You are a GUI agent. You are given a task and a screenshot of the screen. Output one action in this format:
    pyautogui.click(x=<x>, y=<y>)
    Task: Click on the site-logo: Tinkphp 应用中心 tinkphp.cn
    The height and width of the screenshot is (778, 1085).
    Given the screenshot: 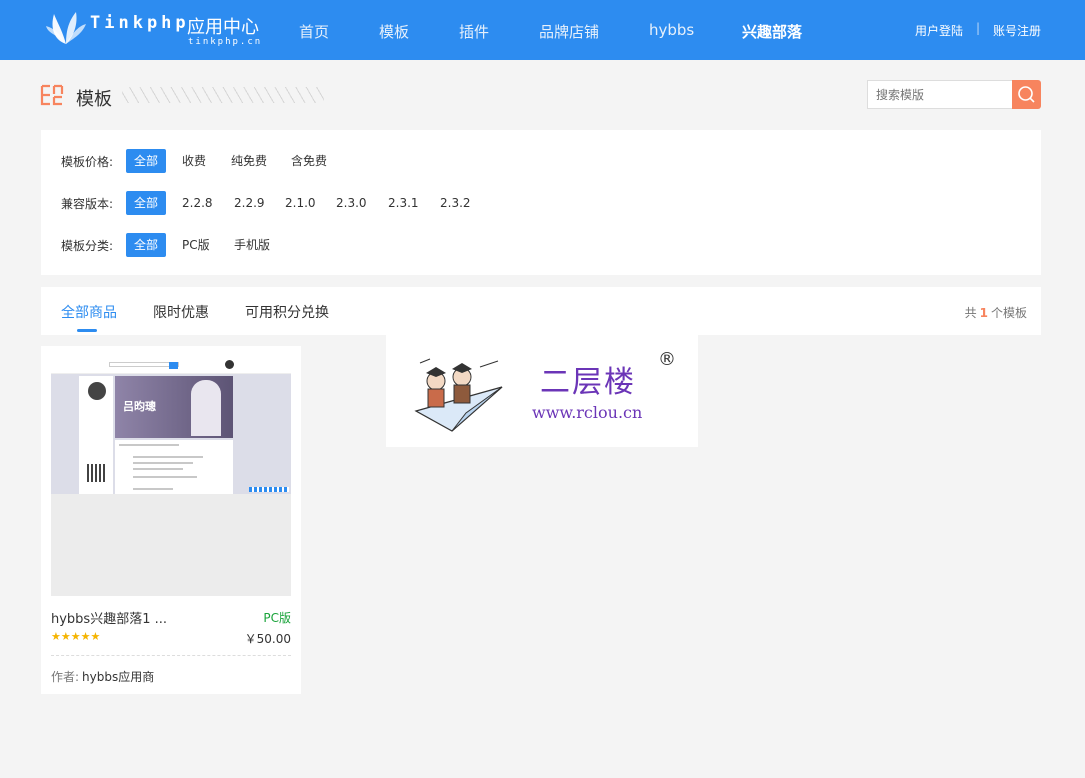 What is the action you would take?
    pyautogui.click(x=156, y=30)
    